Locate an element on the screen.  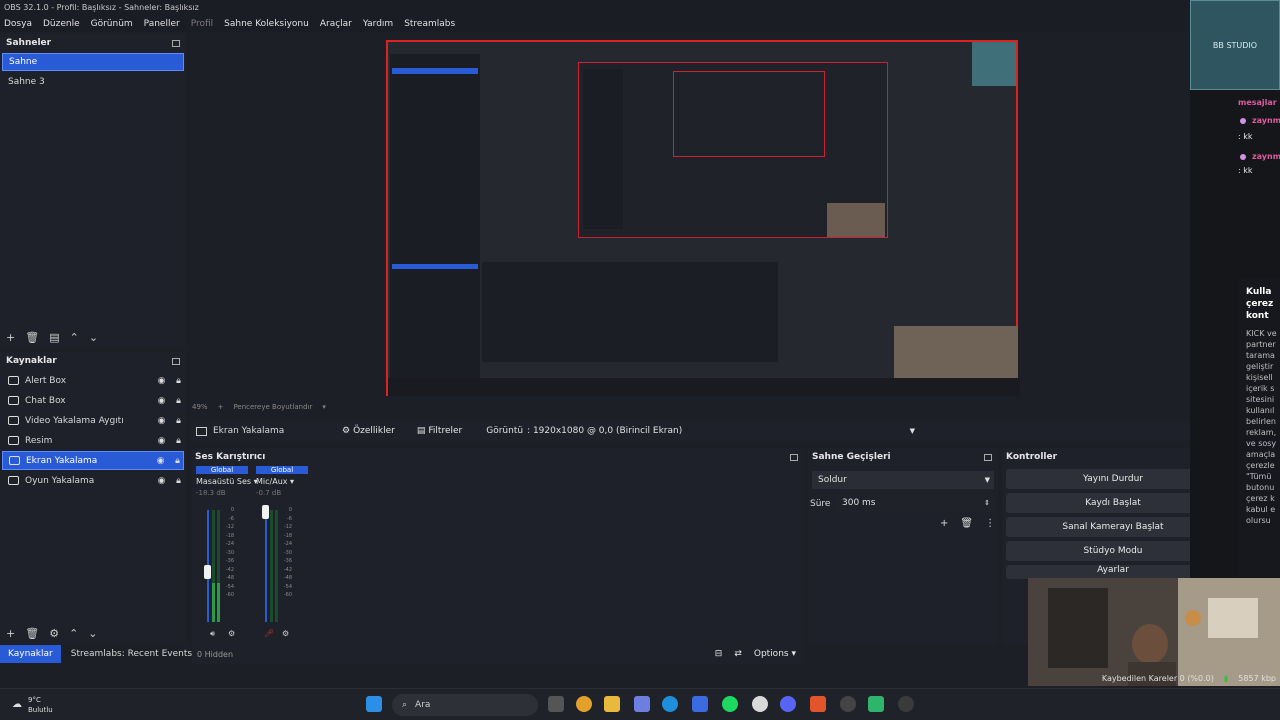
weather-widget: ☁ 9°C Bulutlu is located at coordinates (32, 705).